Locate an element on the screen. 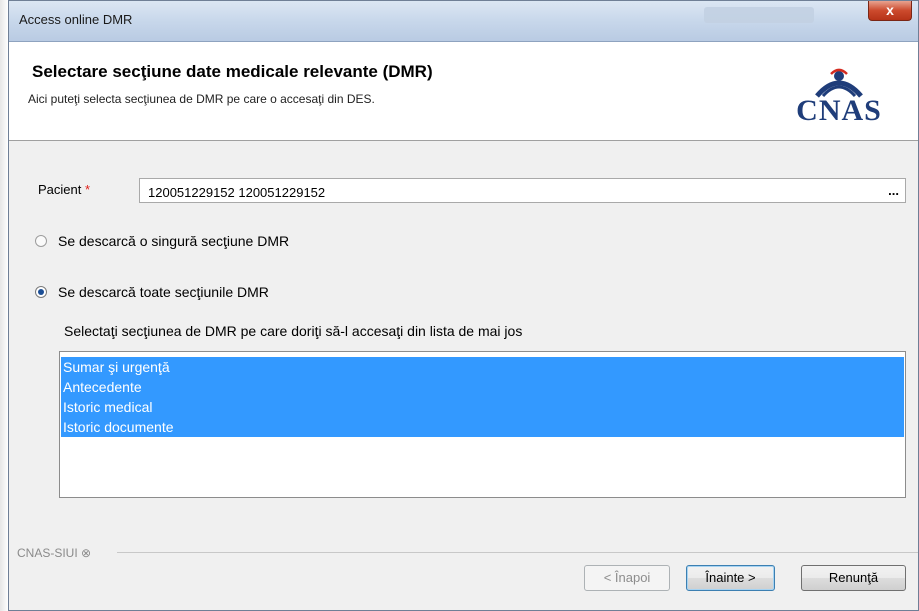  radio-single-indicator is located at coordinates (41, 241).